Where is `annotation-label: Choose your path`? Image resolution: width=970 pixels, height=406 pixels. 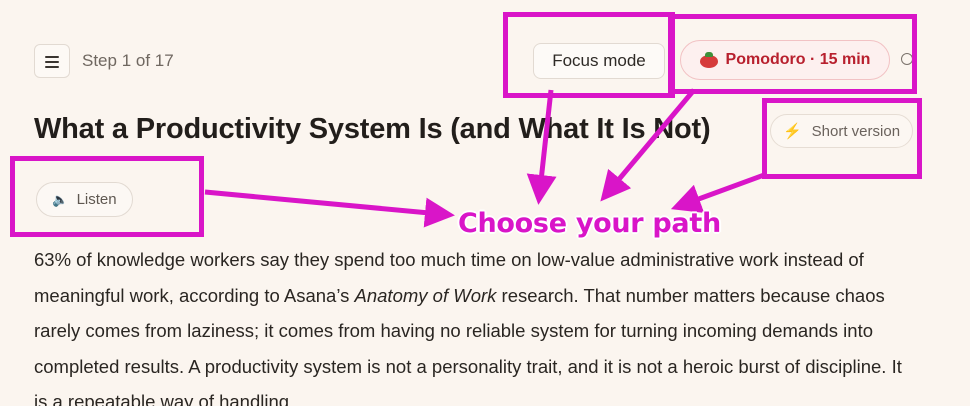 annotation-label: Choose your path is located at coordinates (589, 223).